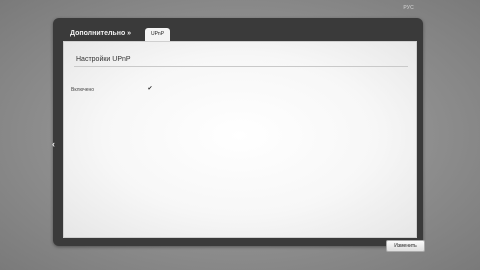 This screenshot has width=480, height=270. I want to click on enabled-checkbox: ✔, so click(150, 89).